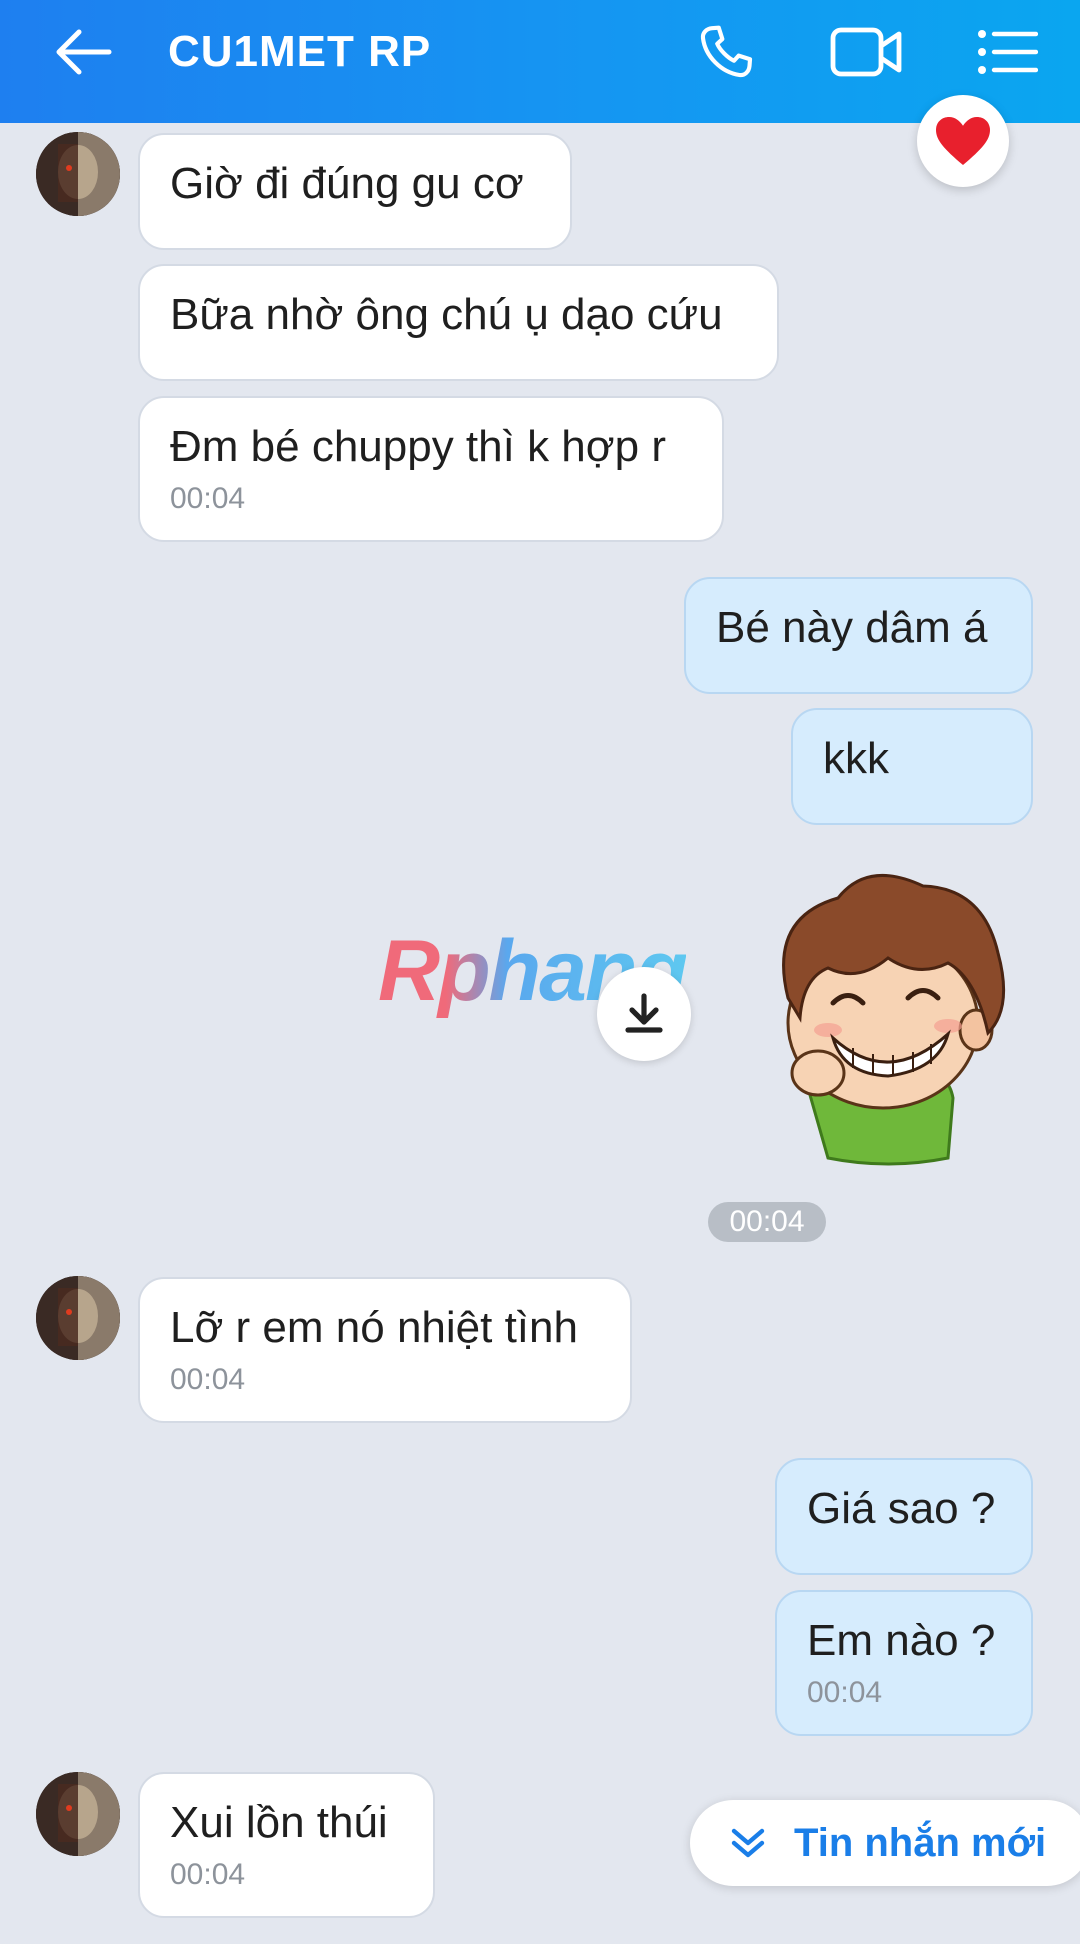 The height and width of the screenshot is (1944, 1080). Describe the element at coordinates (446, 314) in the screenshot. I see `message-text: Bữa nhờ ông chú ụ dạo cứu` at that location.